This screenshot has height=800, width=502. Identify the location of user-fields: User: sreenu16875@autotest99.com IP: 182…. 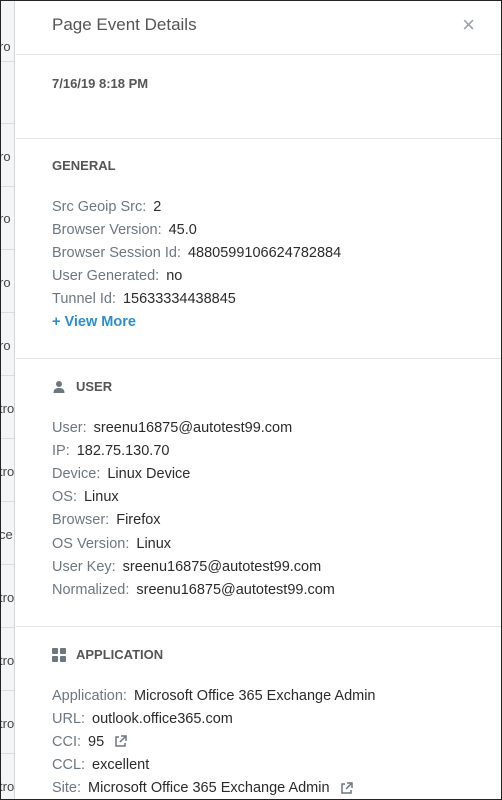
(193, 509).